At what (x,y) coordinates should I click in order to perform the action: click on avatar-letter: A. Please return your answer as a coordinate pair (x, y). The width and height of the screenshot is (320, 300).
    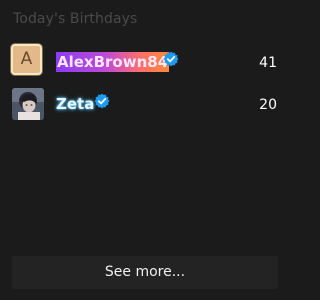
    Looking at the image, I should click on (26, 59).